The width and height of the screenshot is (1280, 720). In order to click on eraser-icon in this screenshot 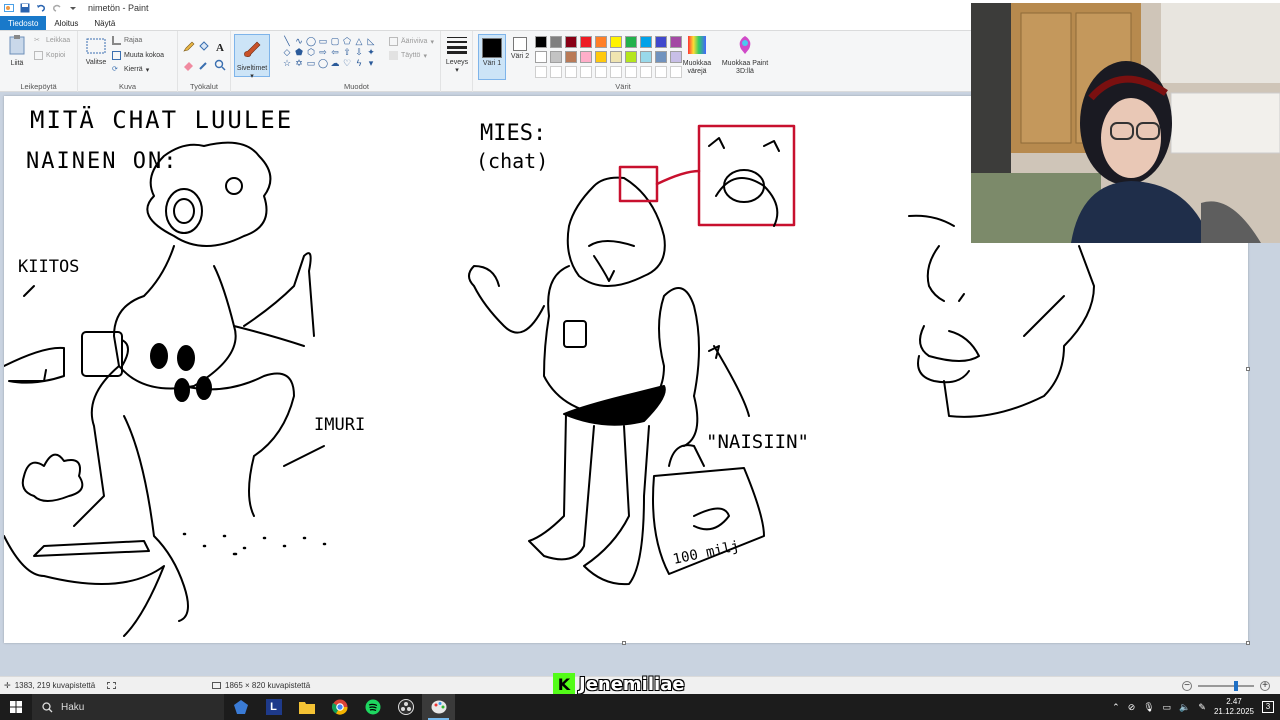, I will do `click(189, 65)`.